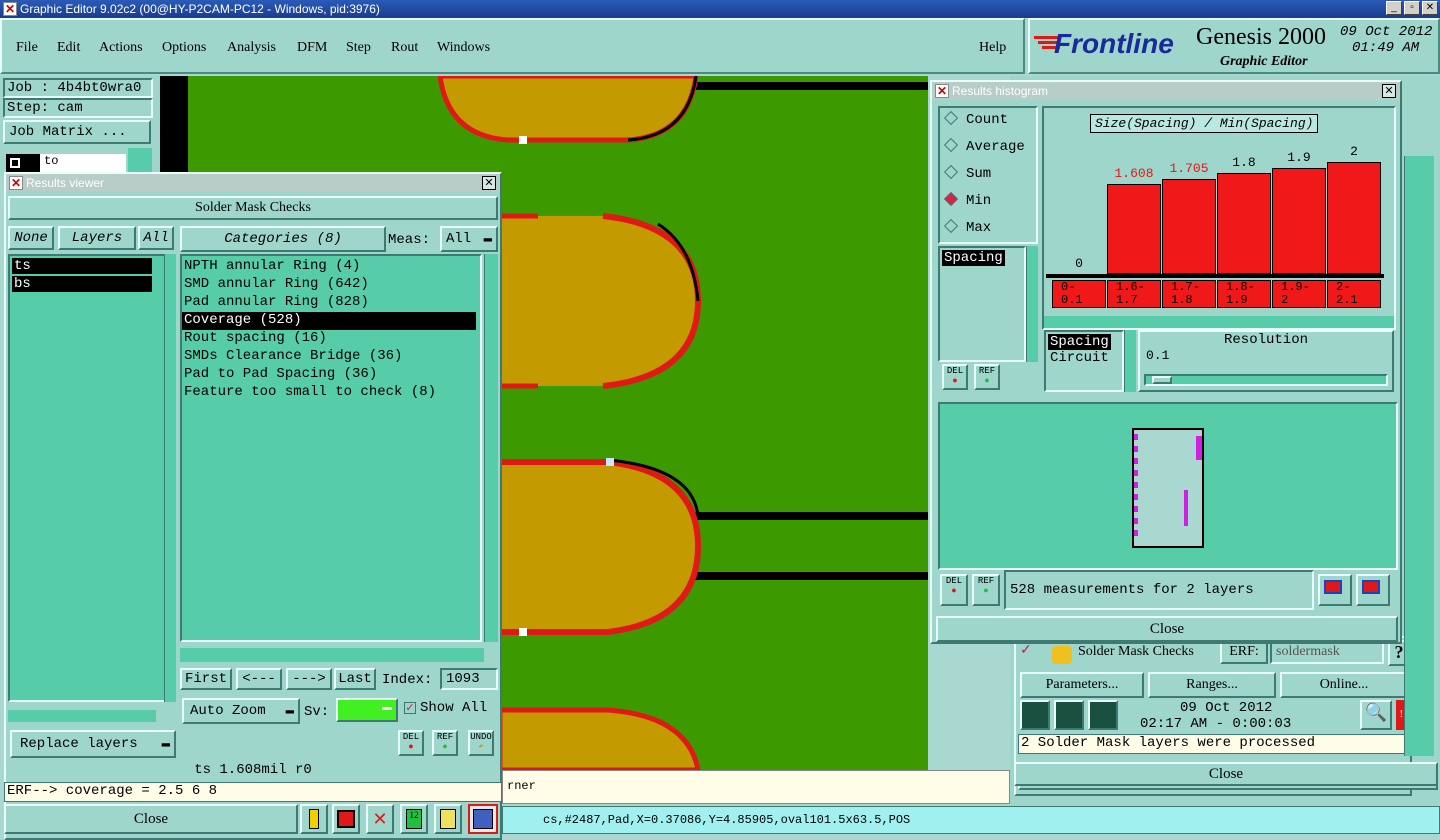 The width and height of the screenshot is (1440, 840). I want to click on layers-hscrollbar, so click(82, 716).